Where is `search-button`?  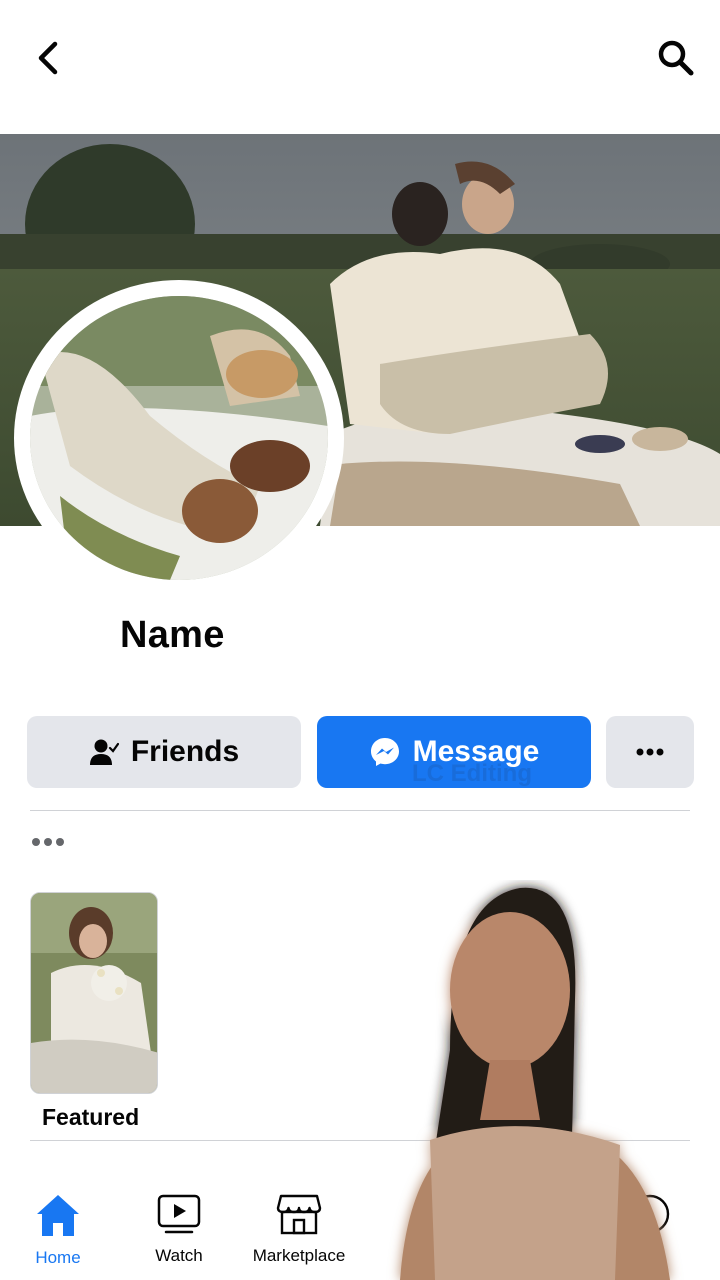 search-button is located at coordinates (676, 58).